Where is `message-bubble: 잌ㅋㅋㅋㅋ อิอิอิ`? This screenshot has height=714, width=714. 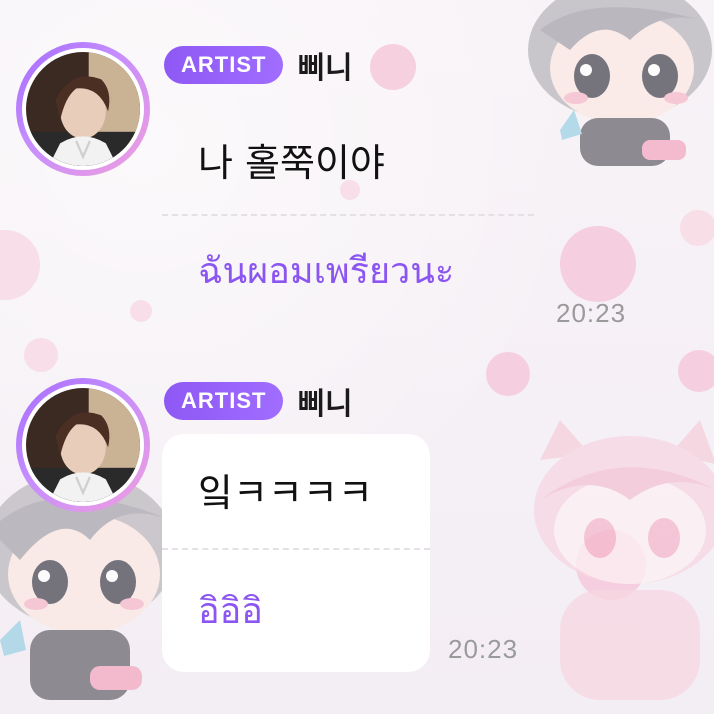 message-bubble: 잌ㅋㅋㅋㅋ อิอิอิ is located at coordinates (296, 553).